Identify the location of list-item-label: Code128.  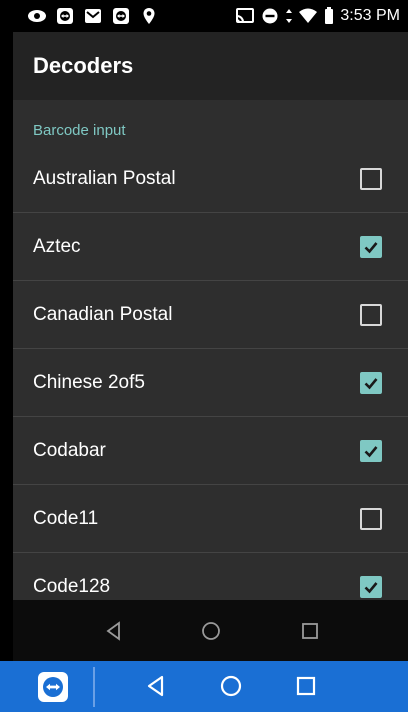
(72, 586).